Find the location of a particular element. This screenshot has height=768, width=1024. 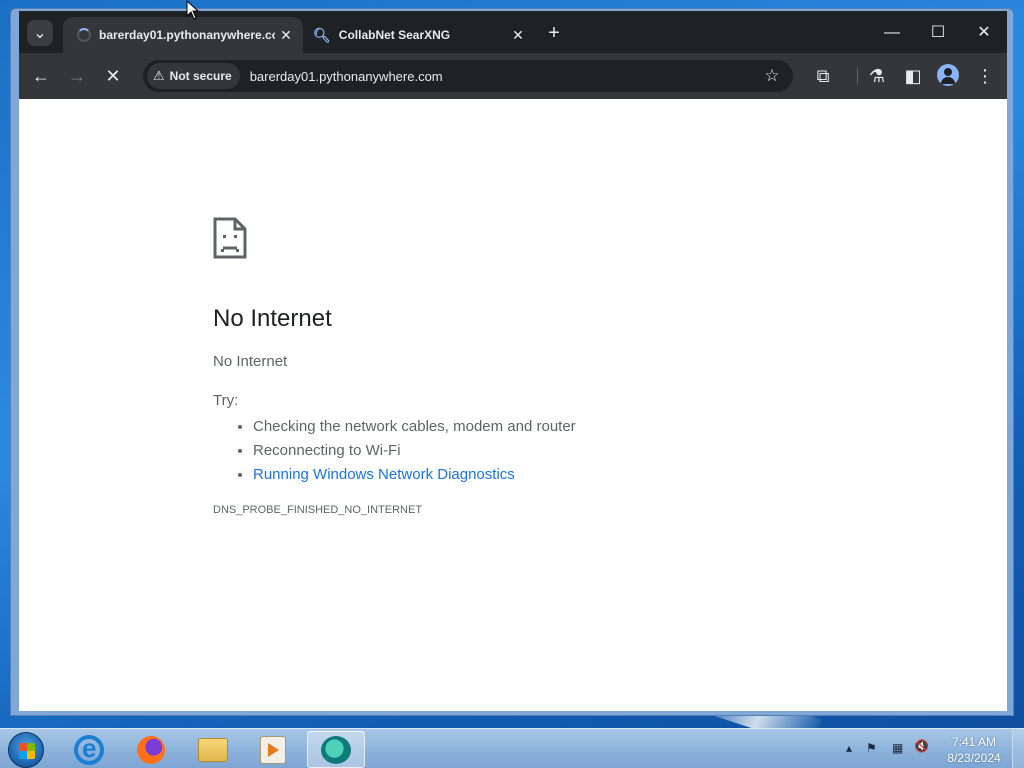

extensions-icon: ⧉ is located at coordinates (823, 76).